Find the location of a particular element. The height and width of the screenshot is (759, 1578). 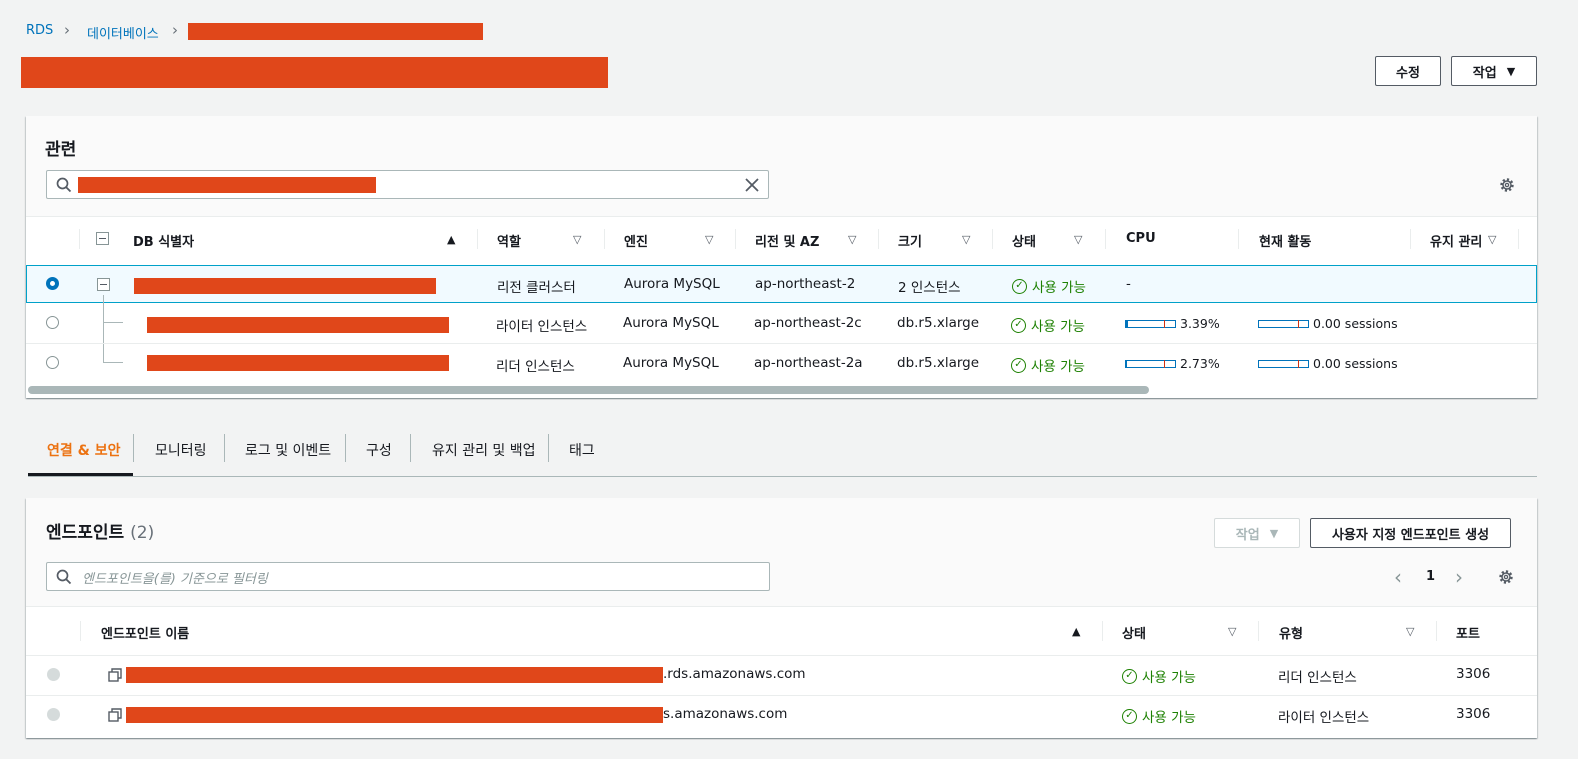

tab-logs-events: 로그 및 이벤트 is located at coordinates (288, 450).